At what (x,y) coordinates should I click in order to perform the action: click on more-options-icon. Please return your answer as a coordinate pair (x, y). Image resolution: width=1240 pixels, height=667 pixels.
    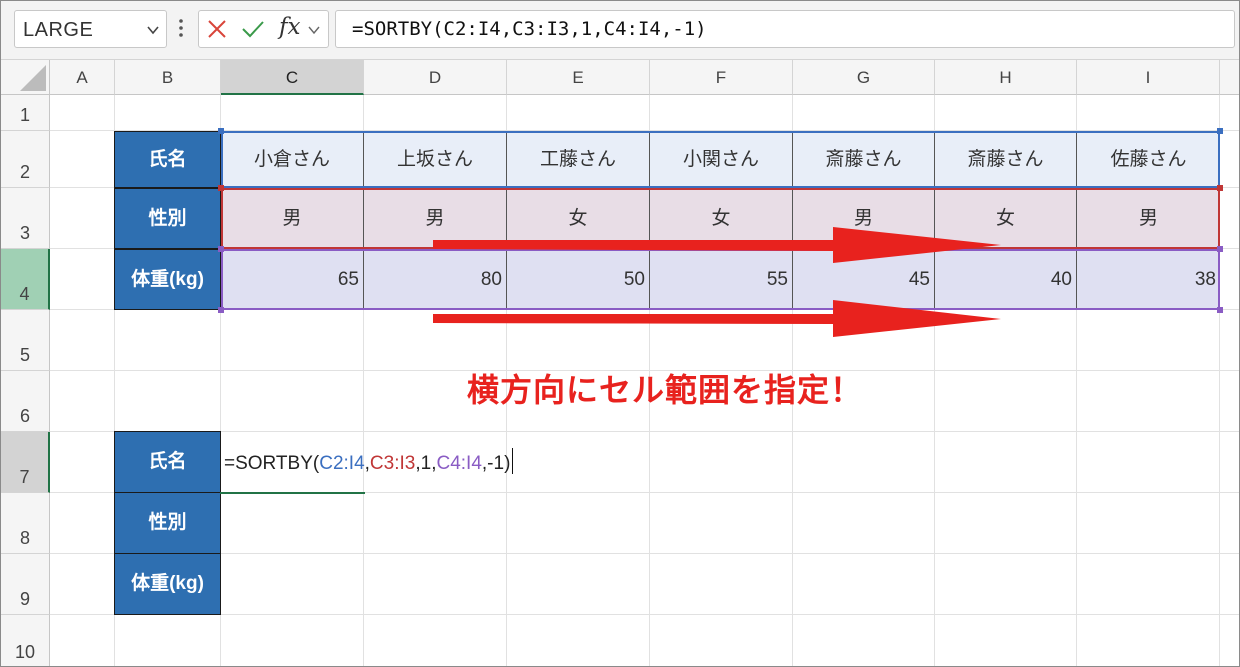
    Looking at the image, I should click on (181, 28).